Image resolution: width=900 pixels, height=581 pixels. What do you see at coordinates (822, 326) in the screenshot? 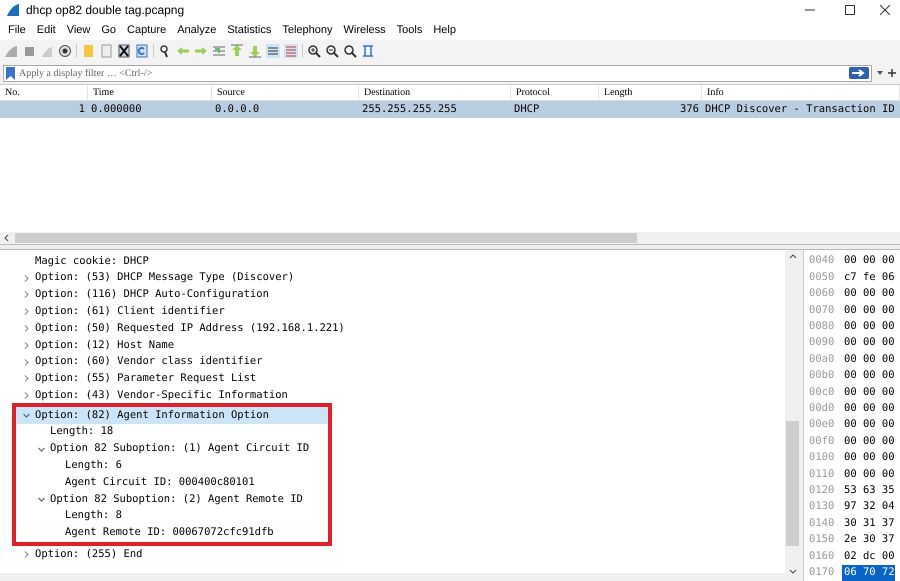
I see `hex-offset: 0080` at bounding box center [822, 326].